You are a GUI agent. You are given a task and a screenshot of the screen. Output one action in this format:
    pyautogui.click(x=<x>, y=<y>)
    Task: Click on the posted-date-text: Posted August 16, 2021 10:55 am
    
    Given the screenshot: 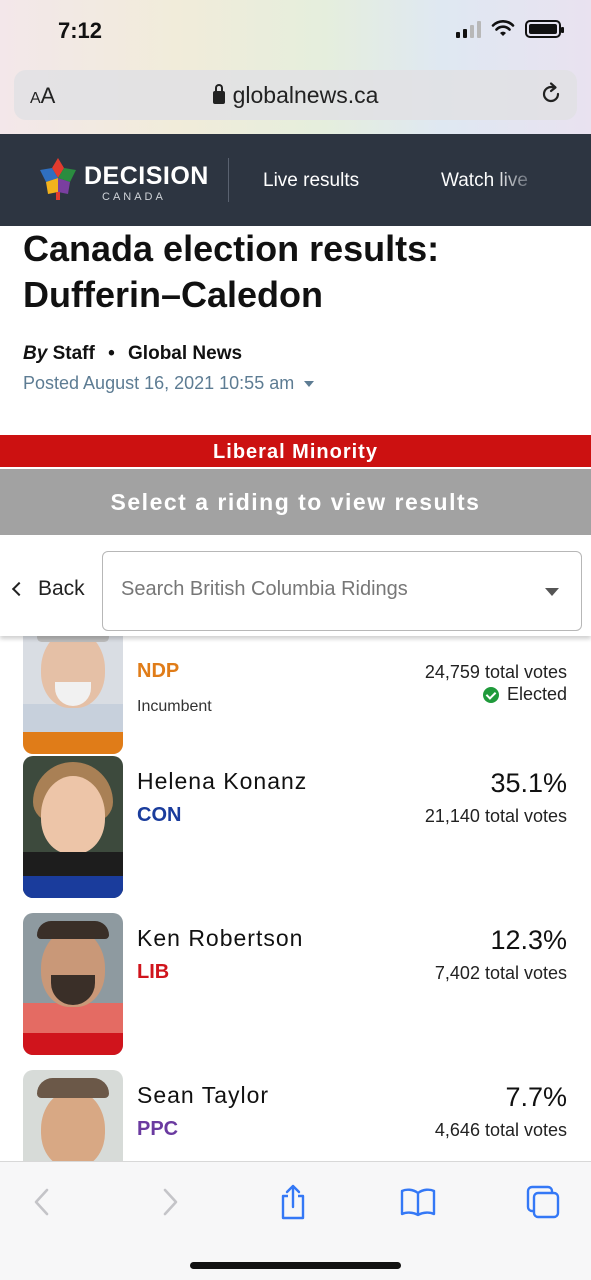 What is the action you would take?
    pyautogui.click(x=159, y=383)
    